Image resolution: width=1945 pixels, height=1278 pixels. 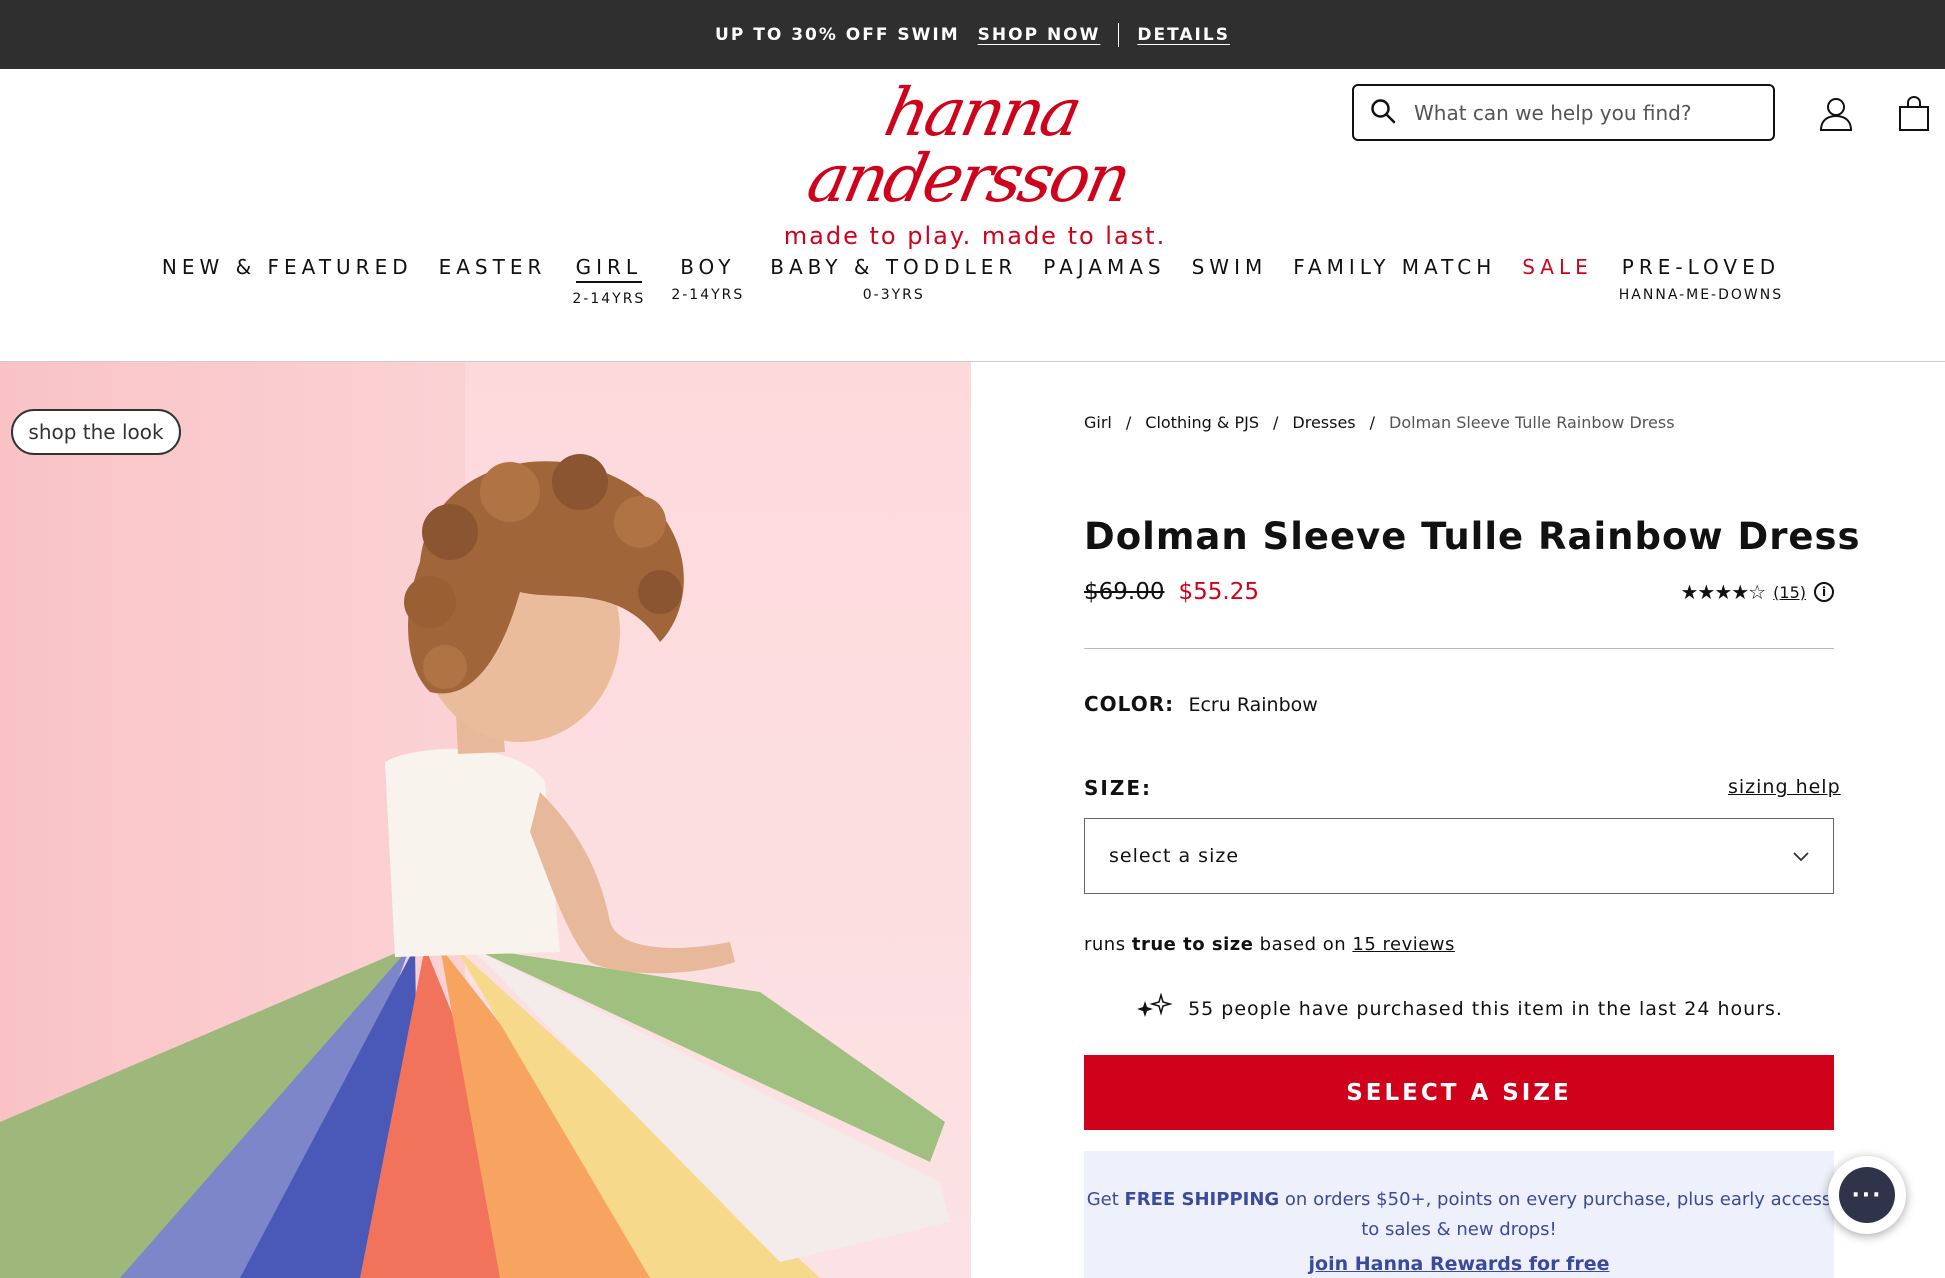 I want to click on price-row: $69.00 $55.25 ★★★★☆ (15) i, so click(x=1459, y=592).